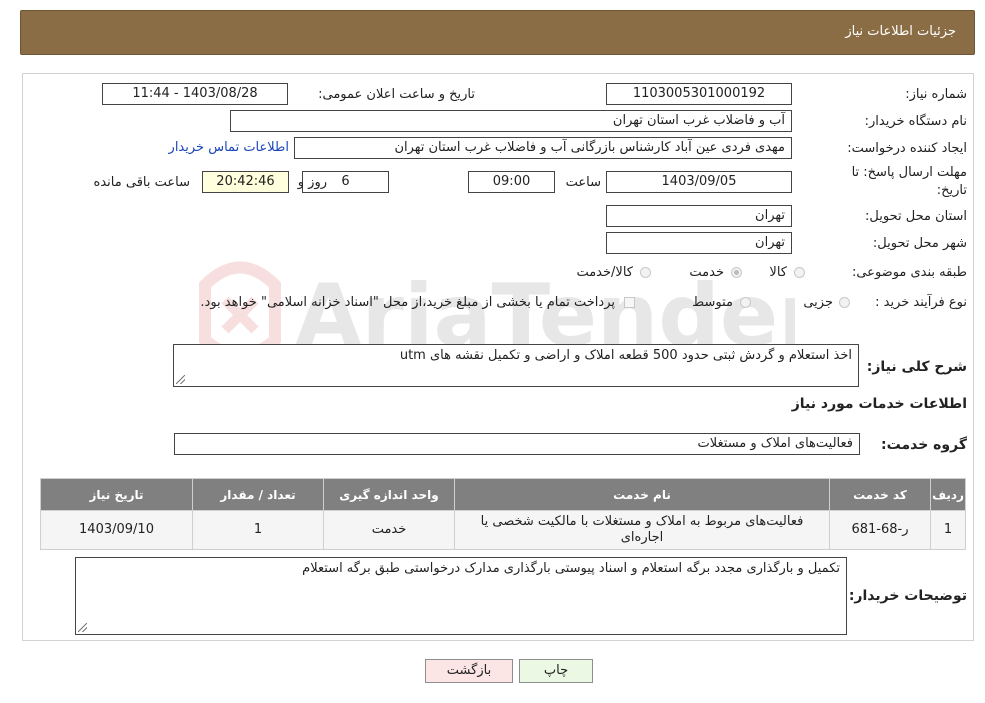 The image size is (985, 703). Describe the element at coordinates (907, 148) in the screenshot. I see `creator-label: ایجاد کننده درخواست:` at that location.